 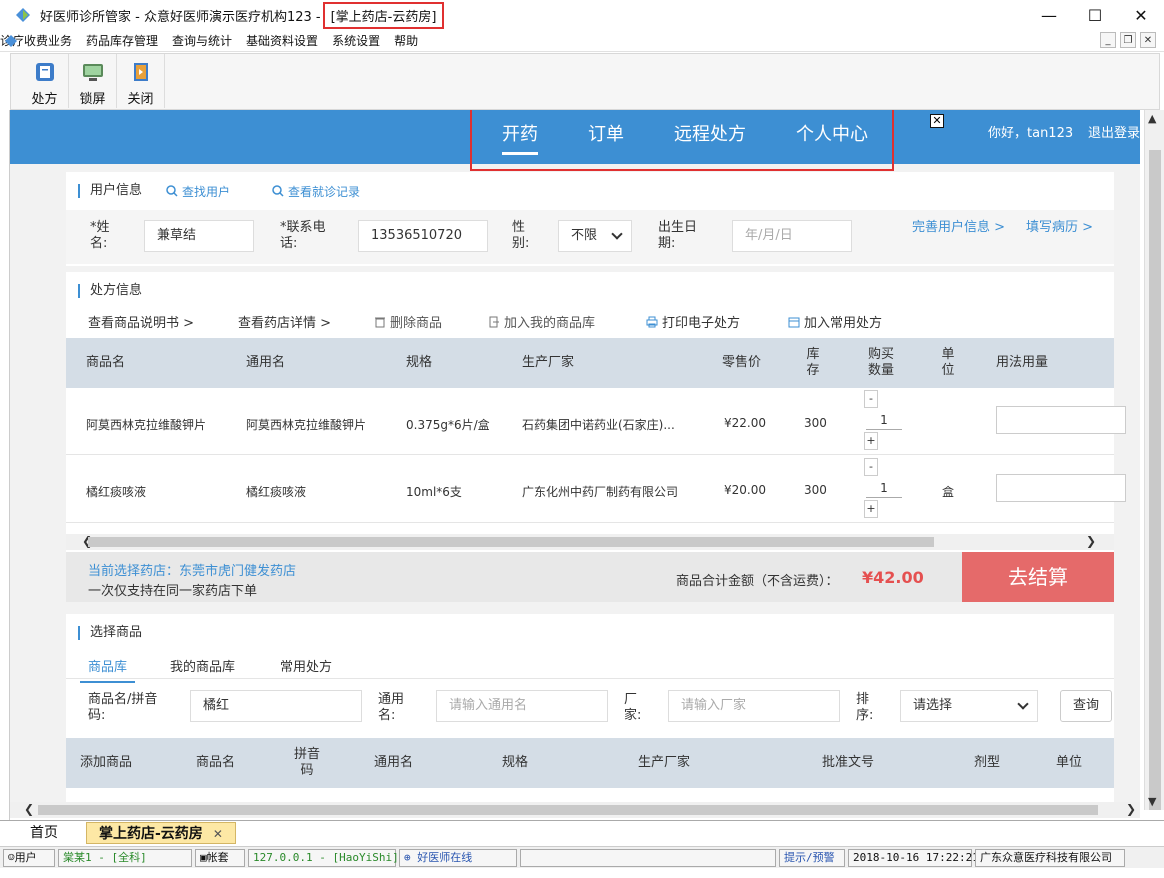 What do you see at coordinates (794, 322) in the screenshot?
I see `calendar-icon` at bounding box center [794, 322].